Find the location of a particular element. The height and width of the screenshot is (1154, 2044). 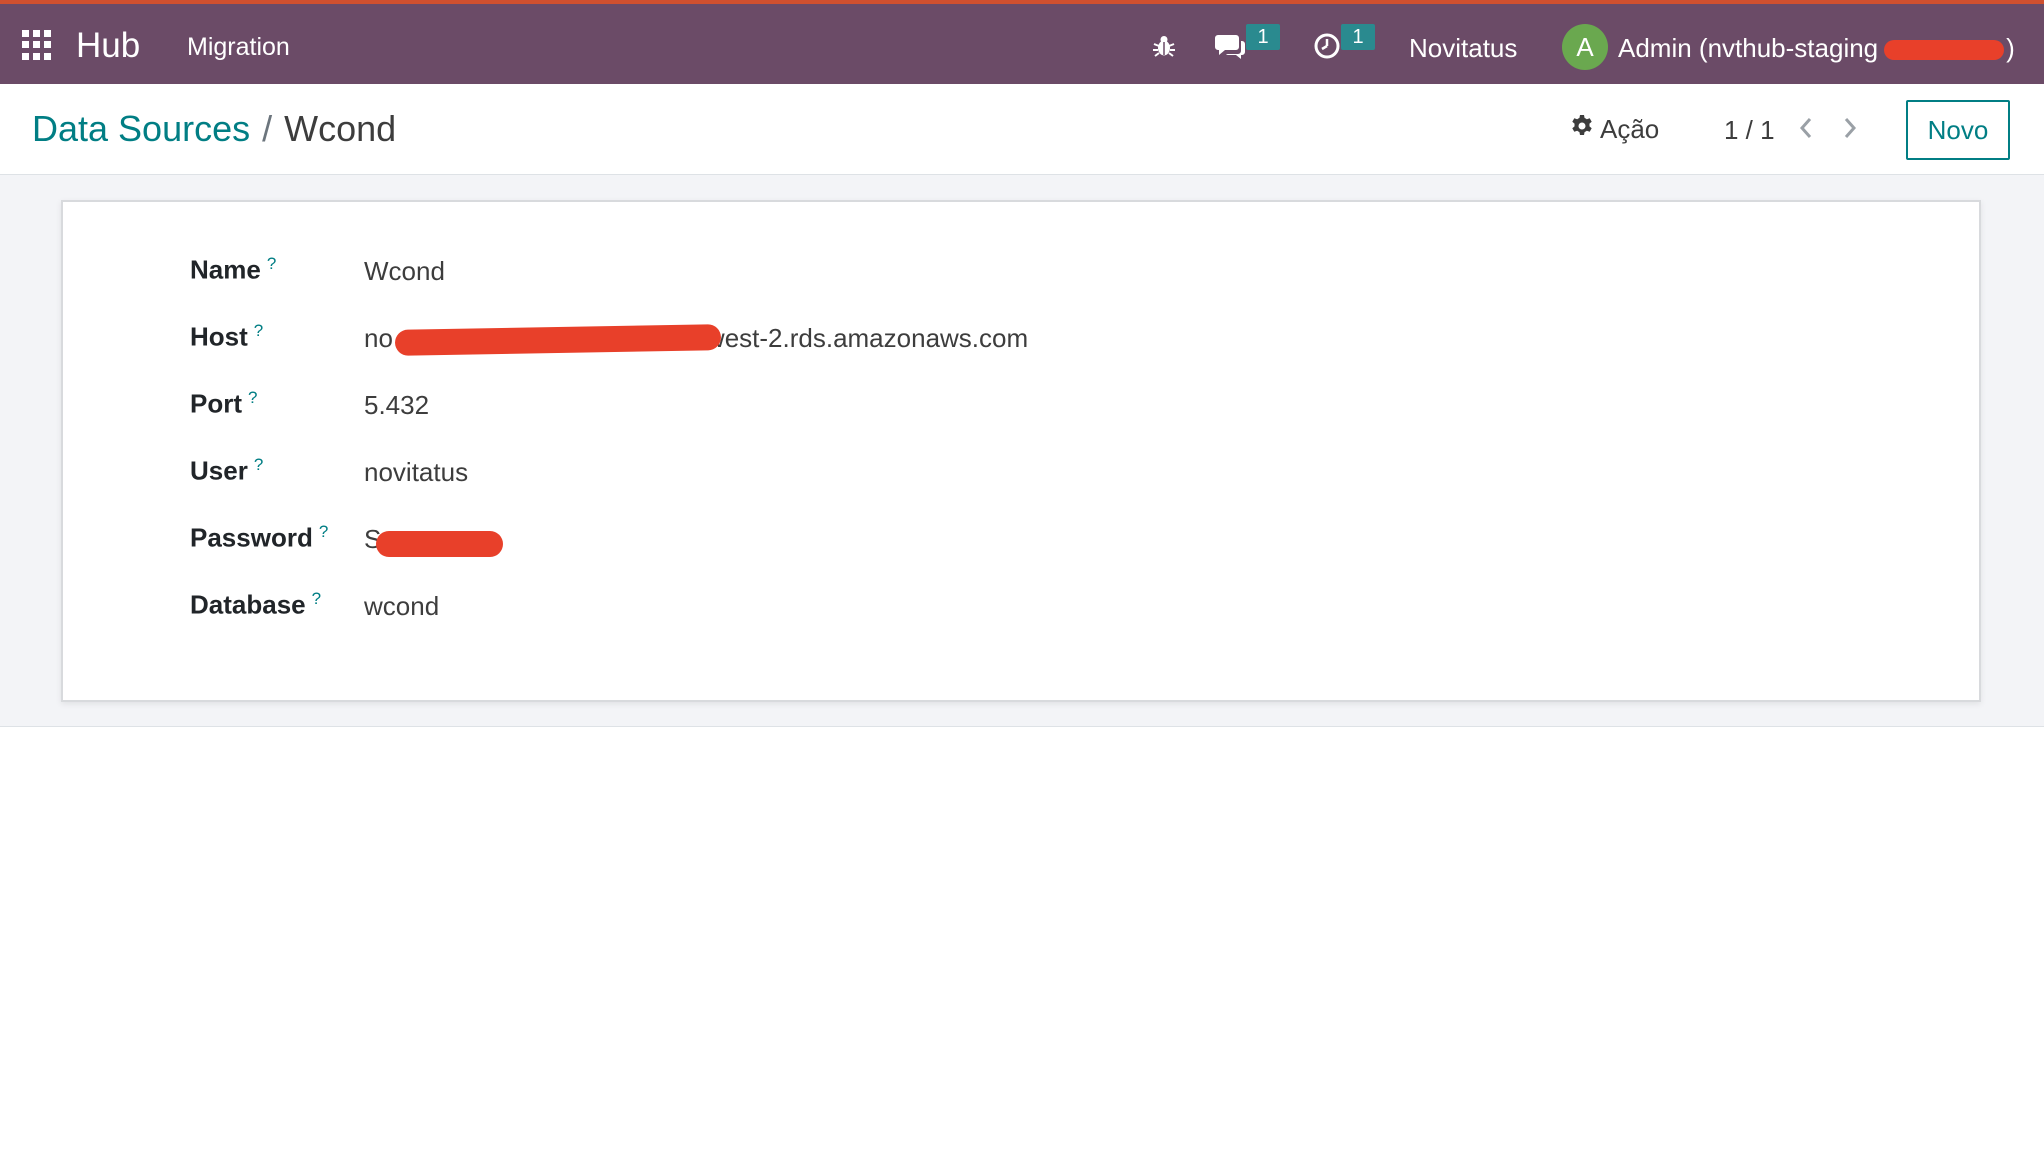

pager-previous-button is located at coordinates (1806, 128).